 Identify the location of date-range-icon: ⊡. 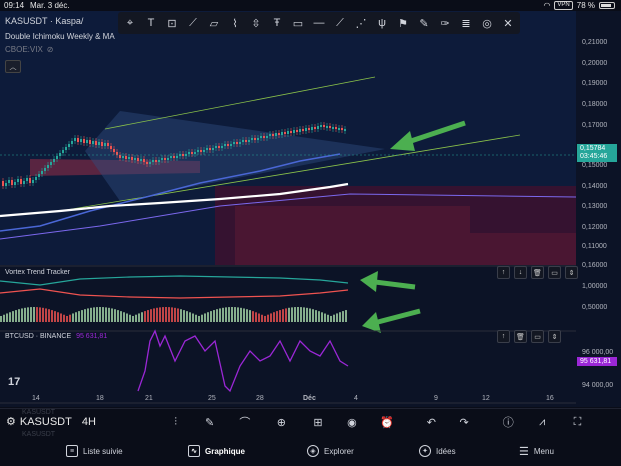
(172, 23).